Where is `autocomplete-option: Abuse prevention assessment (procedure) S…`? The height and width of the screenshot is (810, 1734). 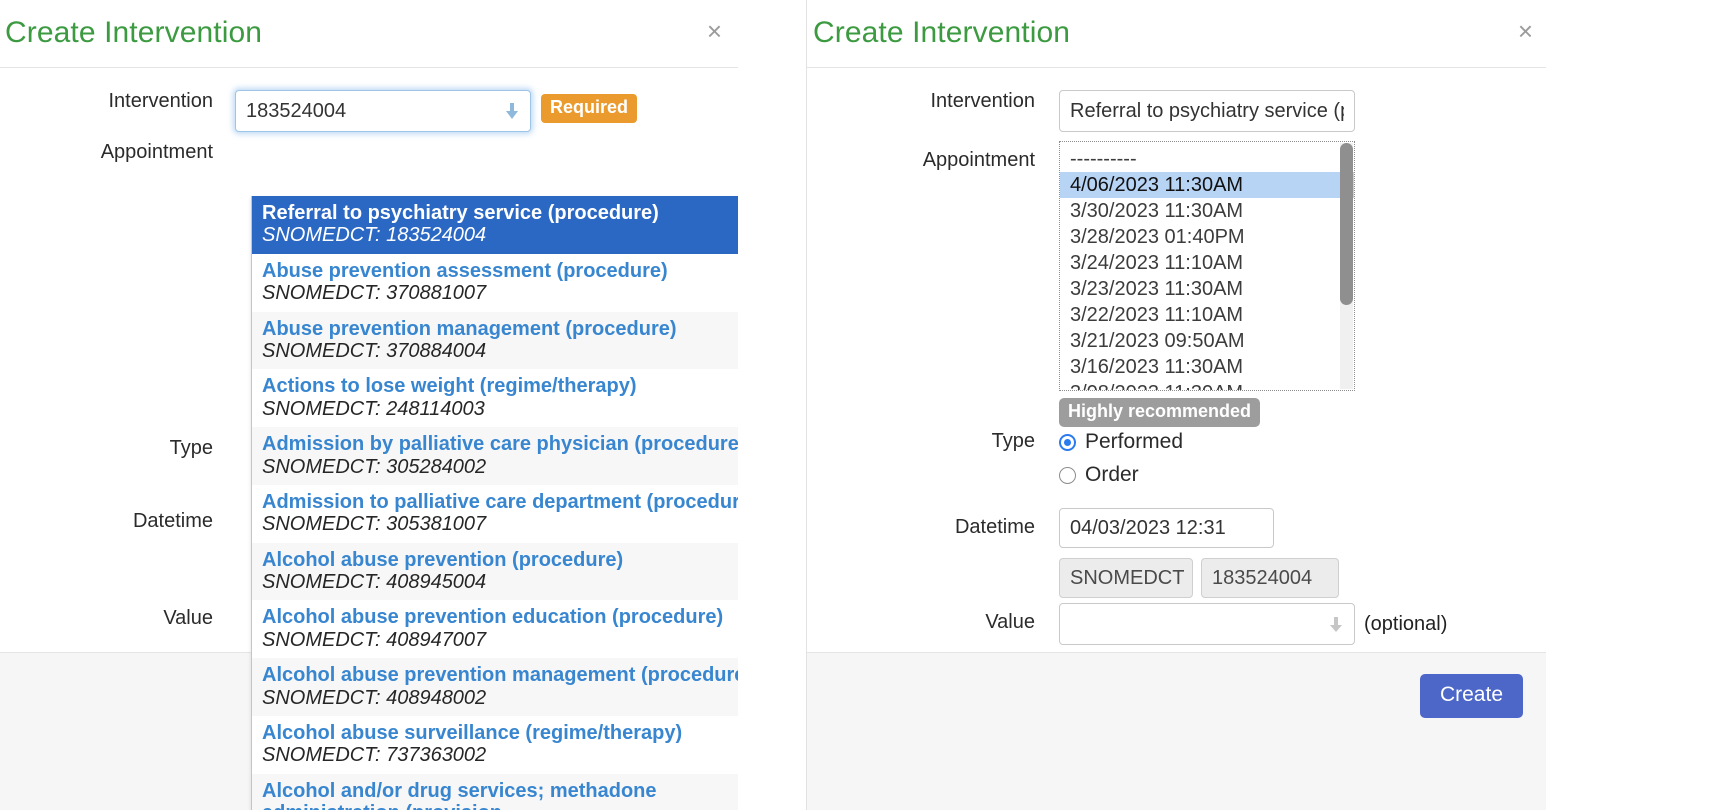 autocomplete-option: Abuse prevention assessment (procedure) S… is located at coordinates (495, 282).